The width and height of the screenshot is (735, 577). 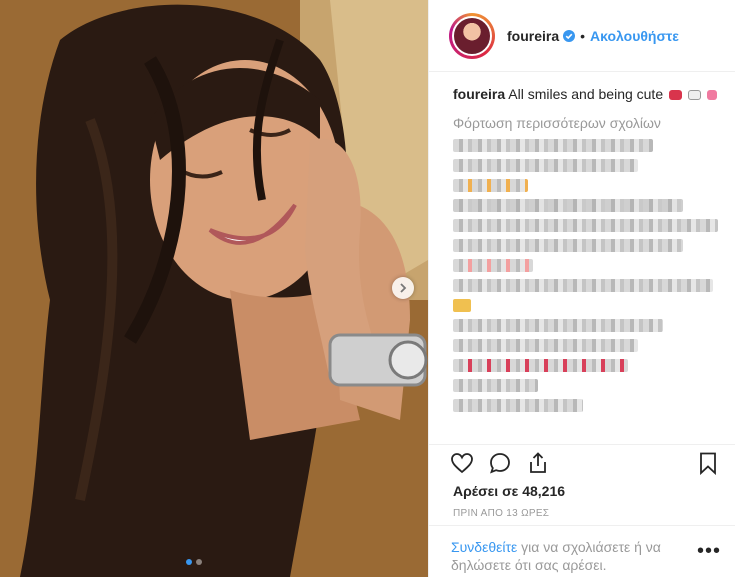 I want to click on cute-emoji-icon, so click(x=694, y=95).